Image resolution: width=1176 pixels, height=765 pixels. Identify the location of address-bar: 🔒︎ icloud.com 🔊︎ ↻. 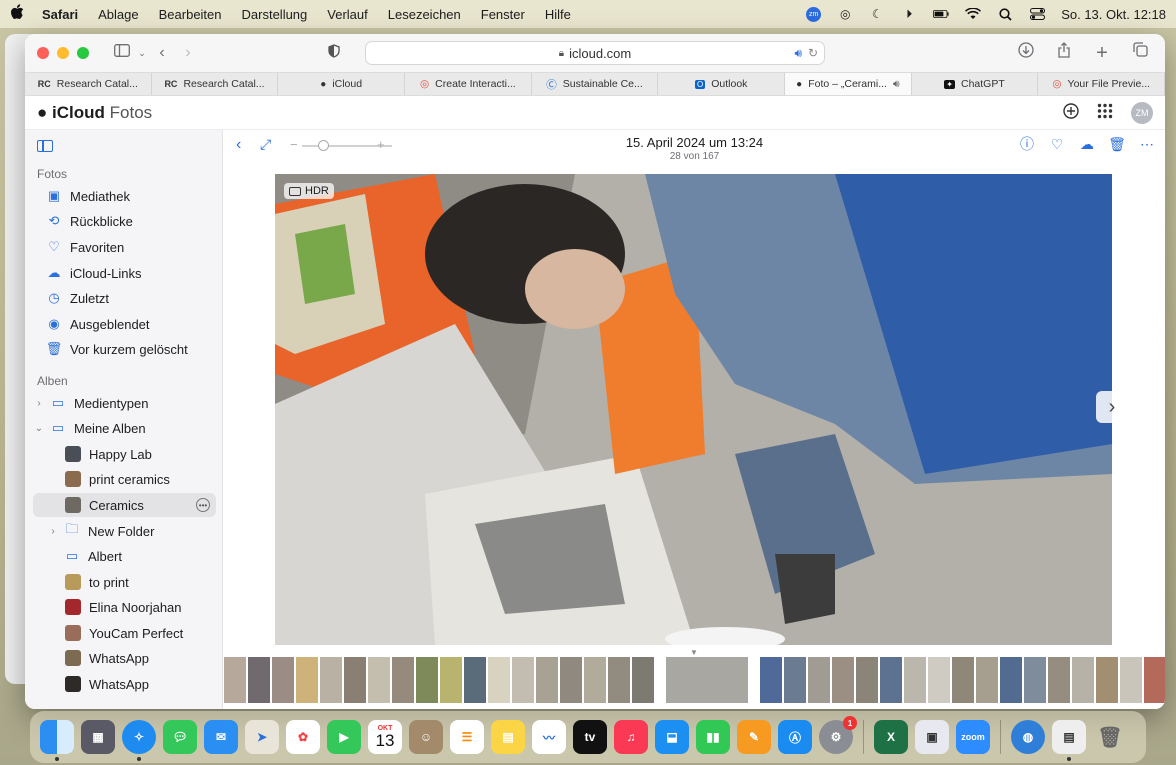
(595, 53).